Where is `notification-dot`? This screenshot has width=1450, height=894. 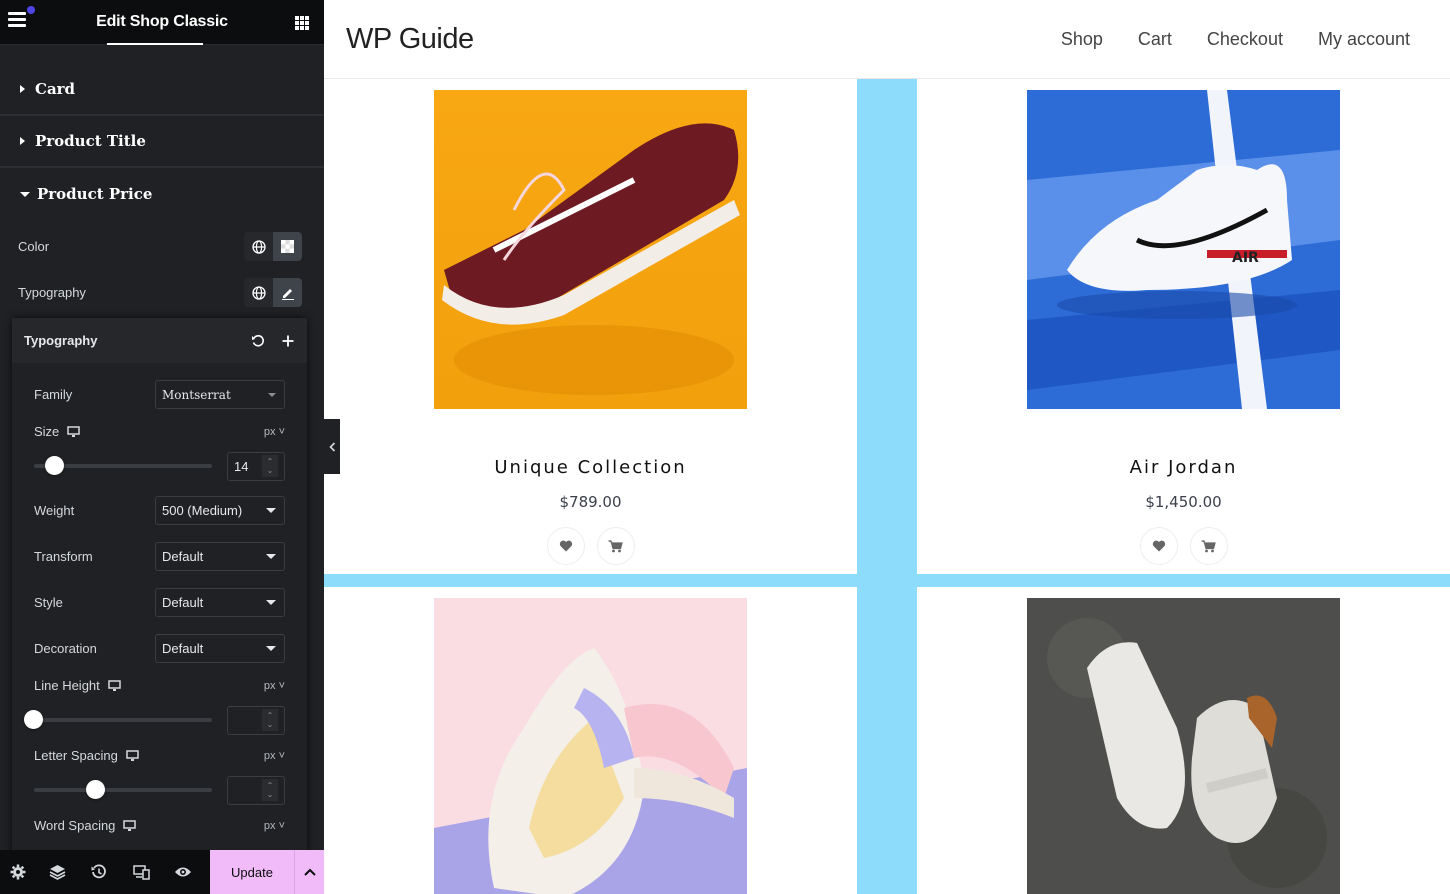
notification-dot is located at coordinates (31, 10).